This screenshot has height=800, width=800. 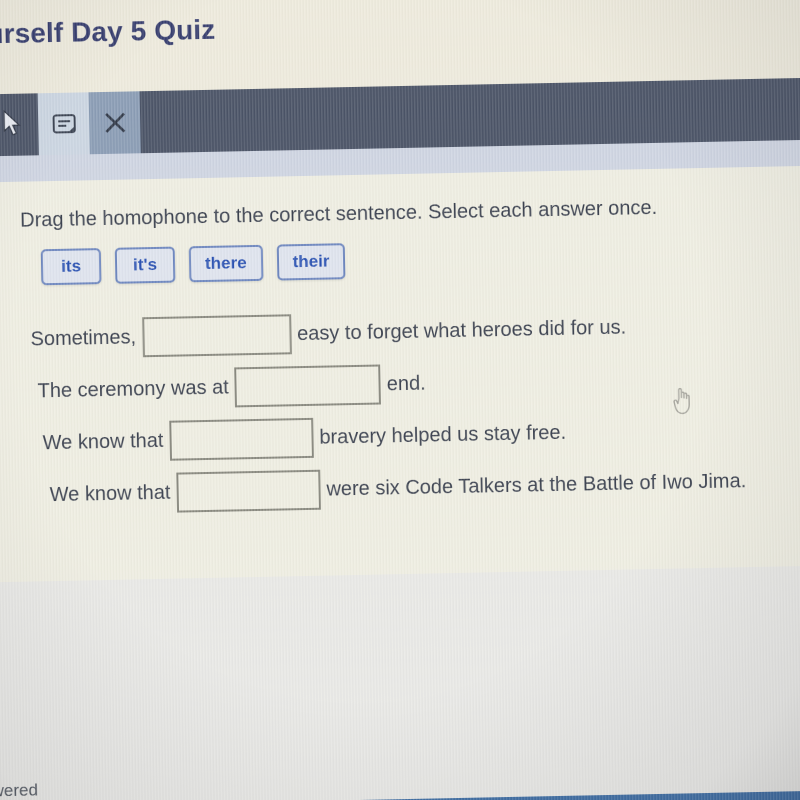 I want to click on sentence-1-prefix: Sometimes,, so click(x=83, y=337).